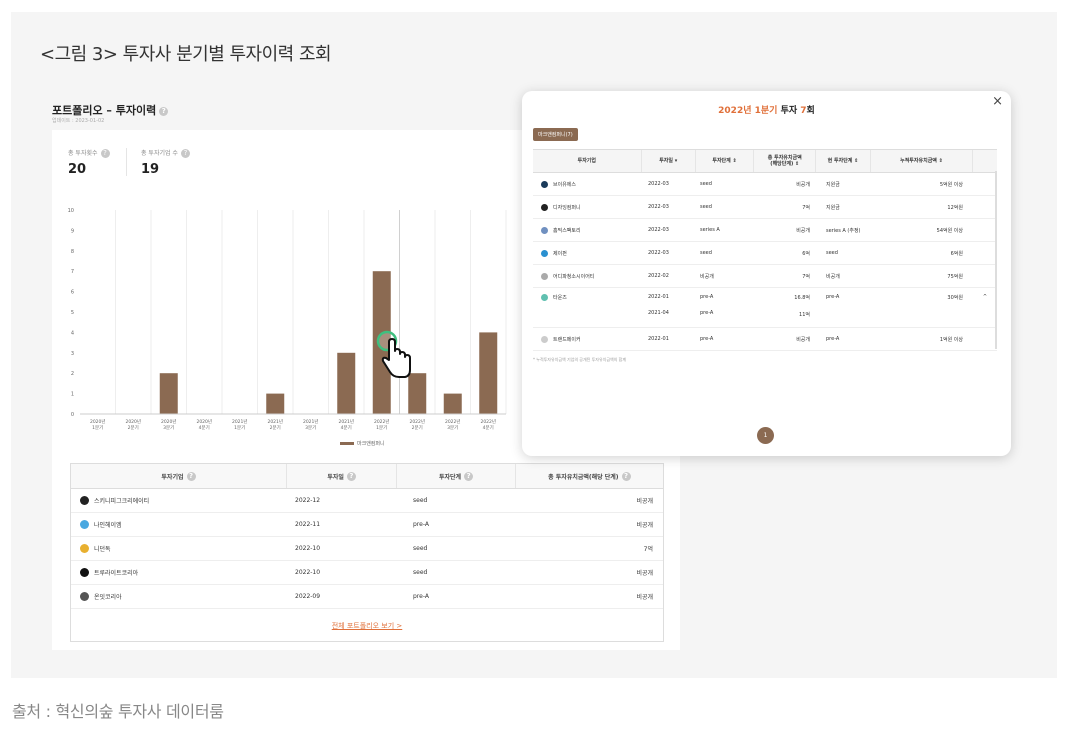 The height and width of the screenshot is (732, 1067). Describe the element at coordinates (567, 230) in the screenshot. I see `company-name: 홈믹스팩토리` at that location.